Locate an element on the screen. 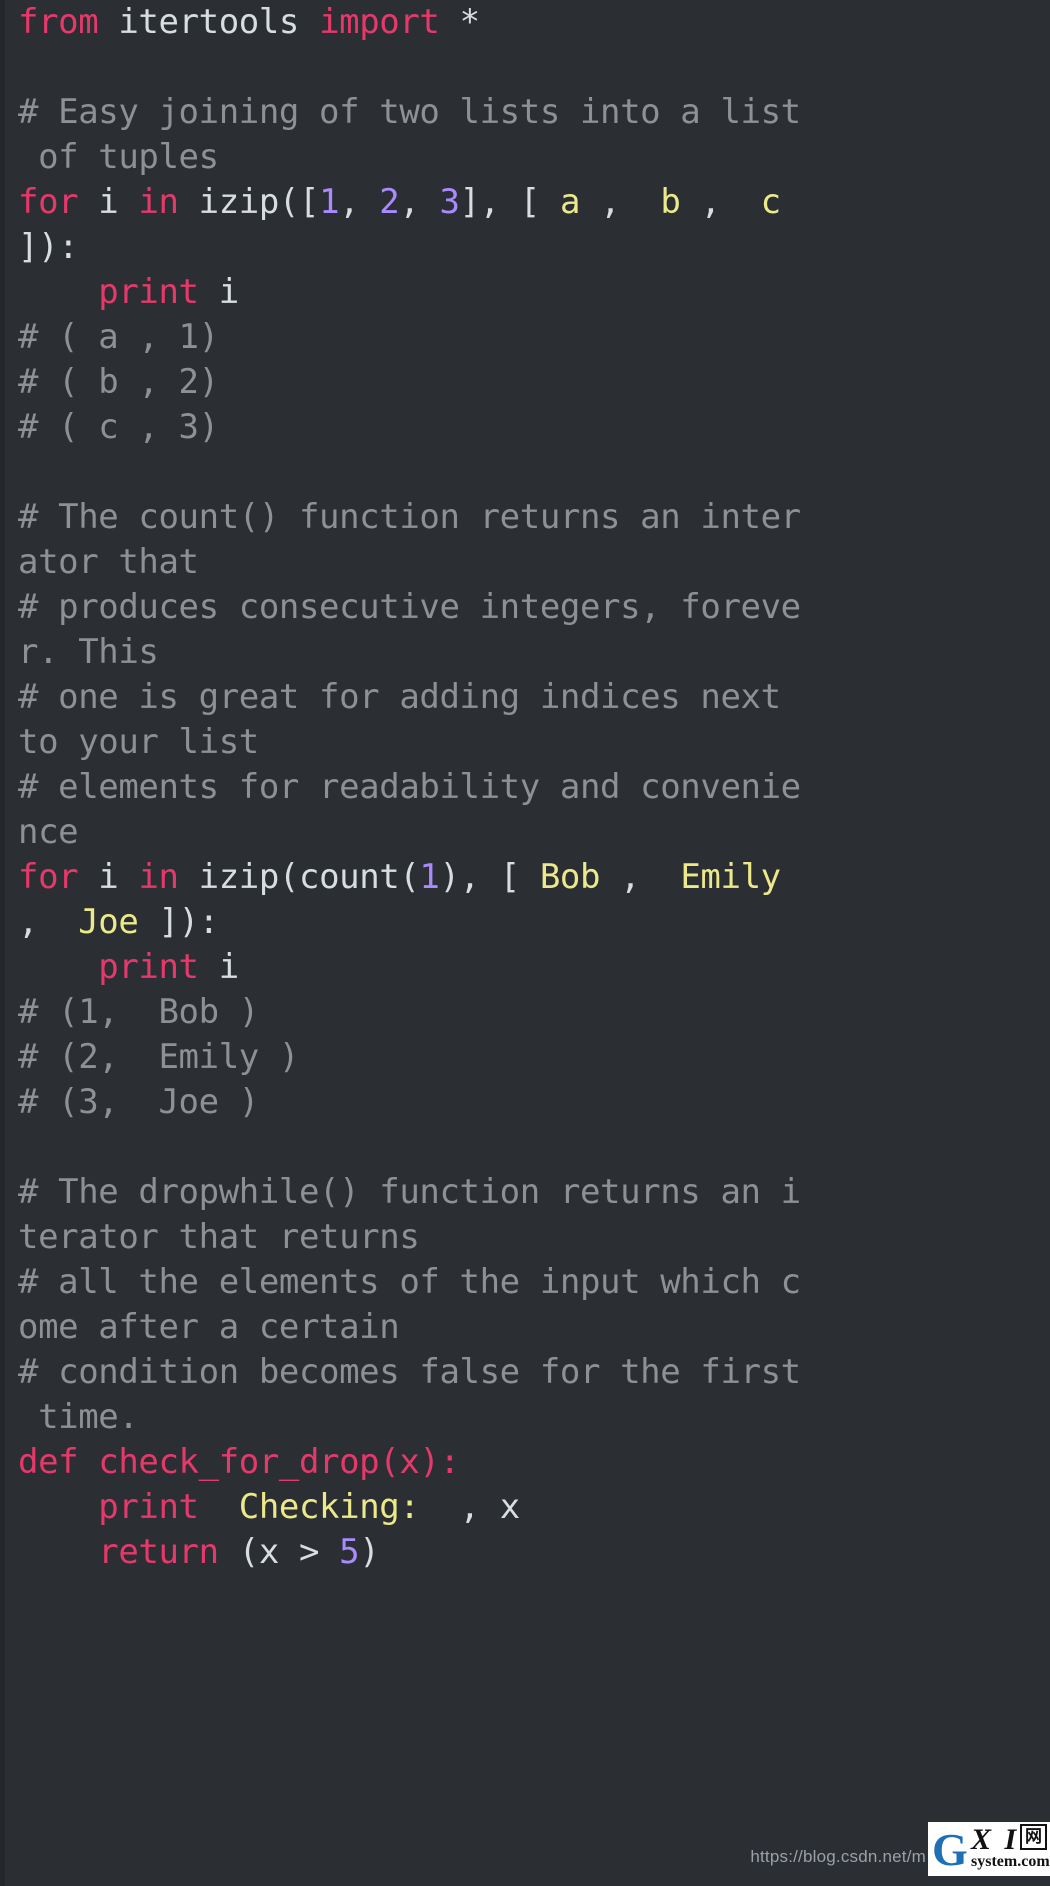 The height and width of the screenshot is (1886, 1050). code-token-kw: def check_for_drop(x): is located at coordinates (239, 1462).